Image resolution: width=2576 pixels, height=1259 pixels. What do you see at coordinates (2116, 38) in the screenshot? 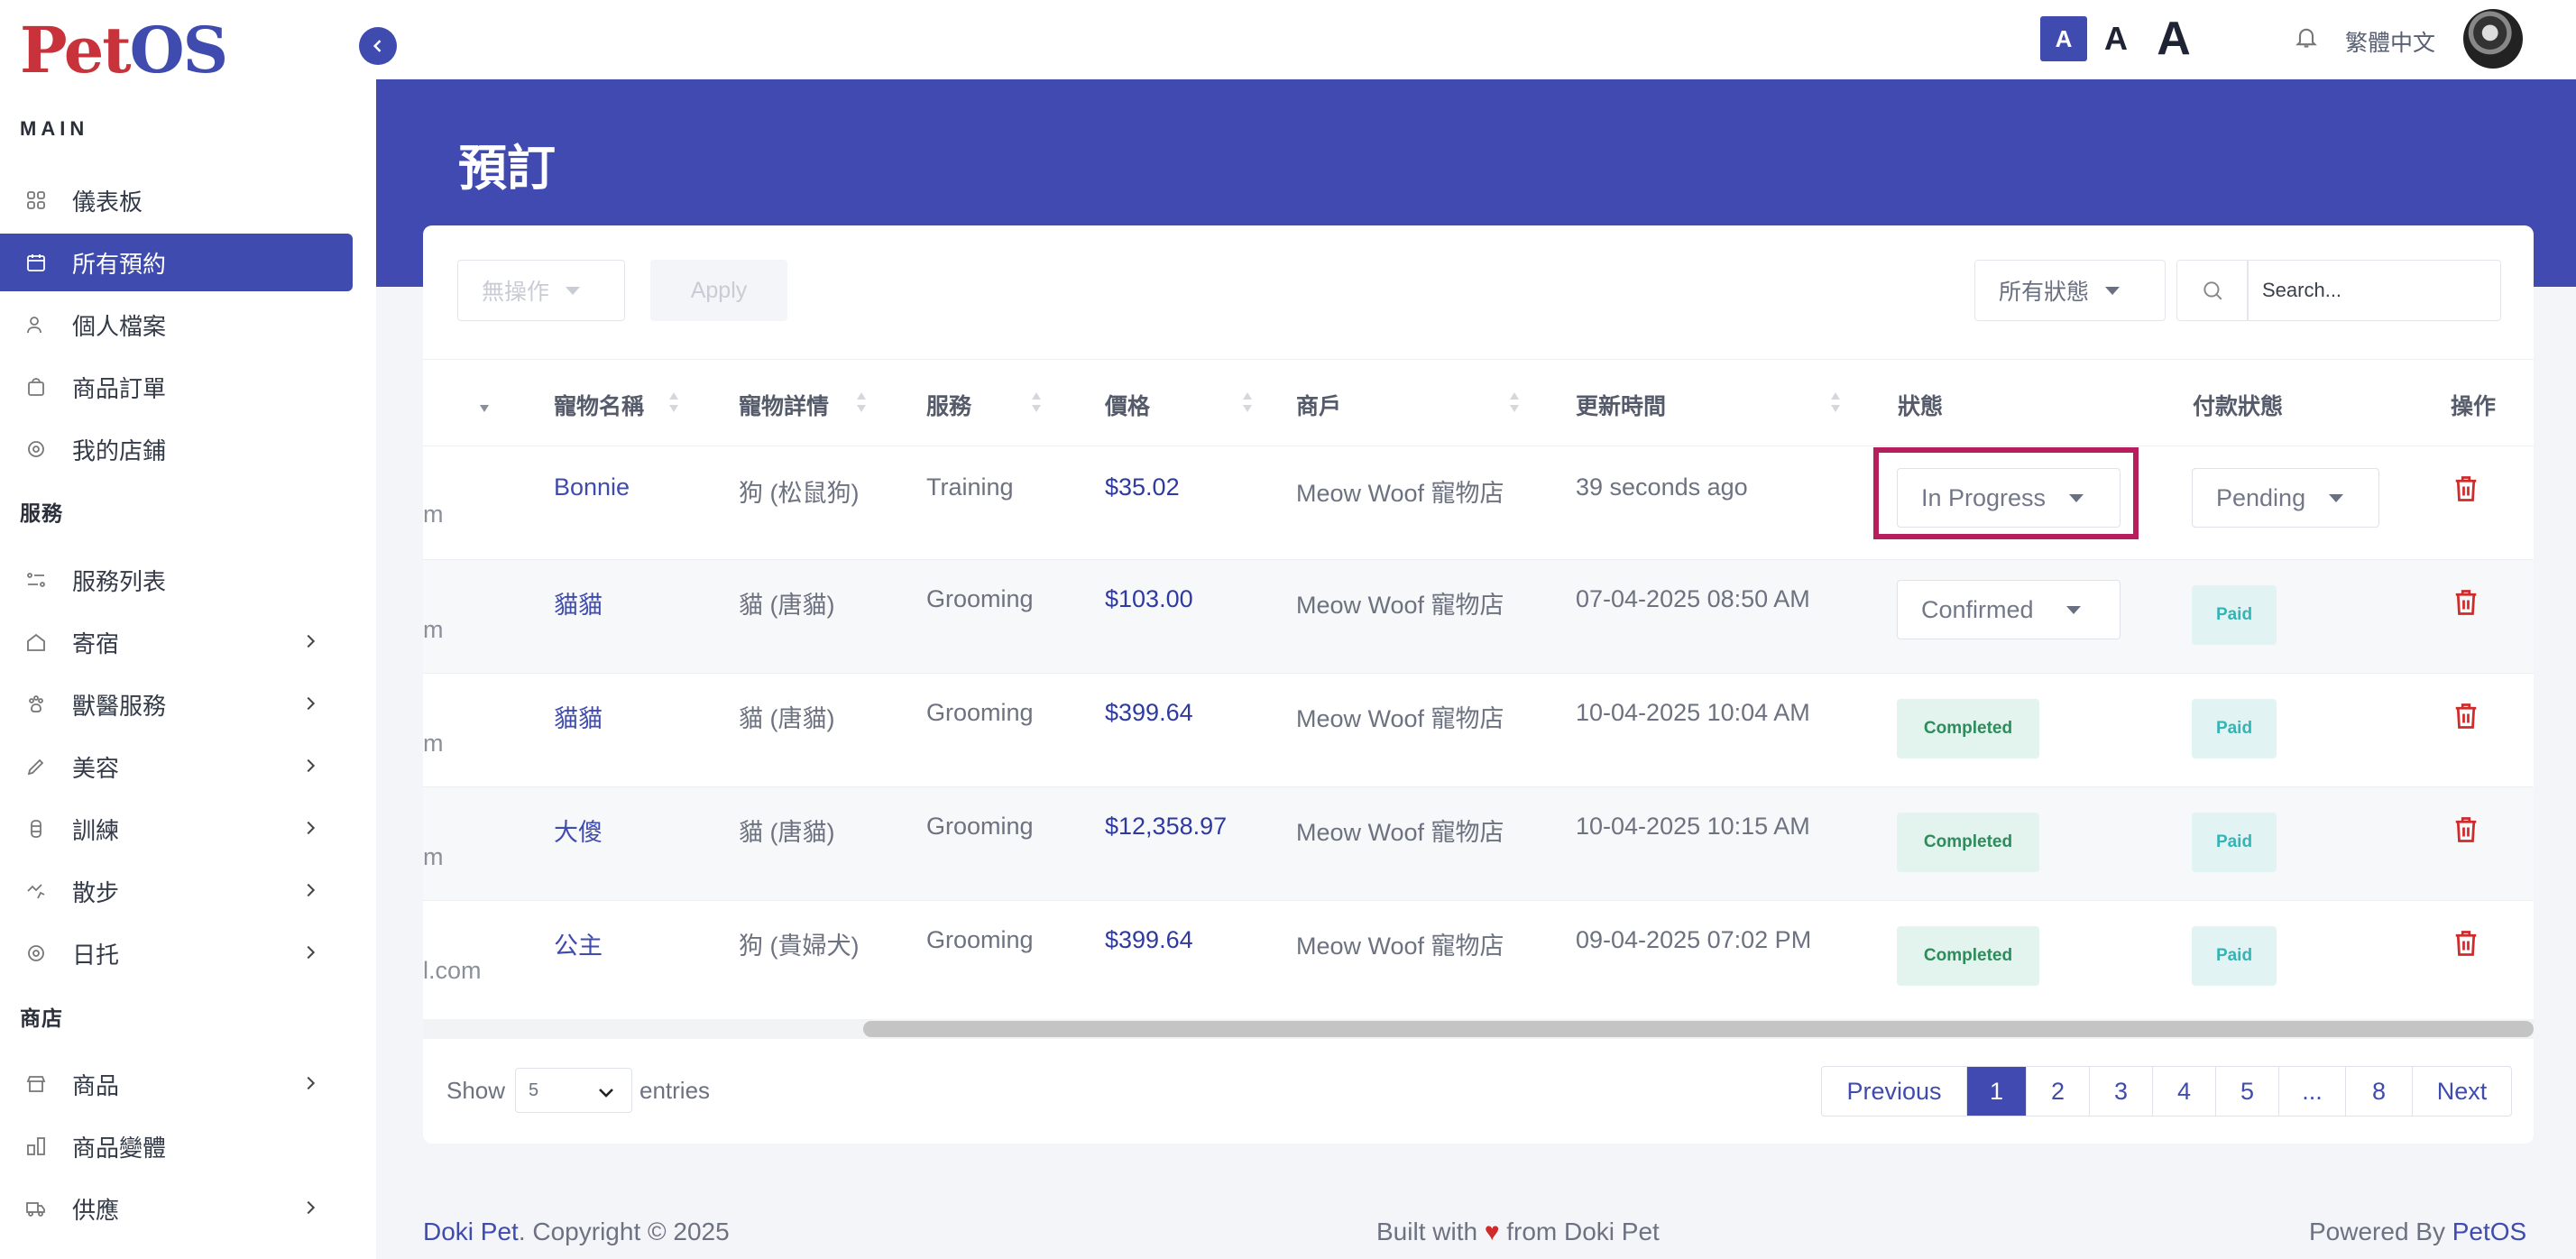
I see `font-size-medium-button: A` at bounding box center [2116, 38].